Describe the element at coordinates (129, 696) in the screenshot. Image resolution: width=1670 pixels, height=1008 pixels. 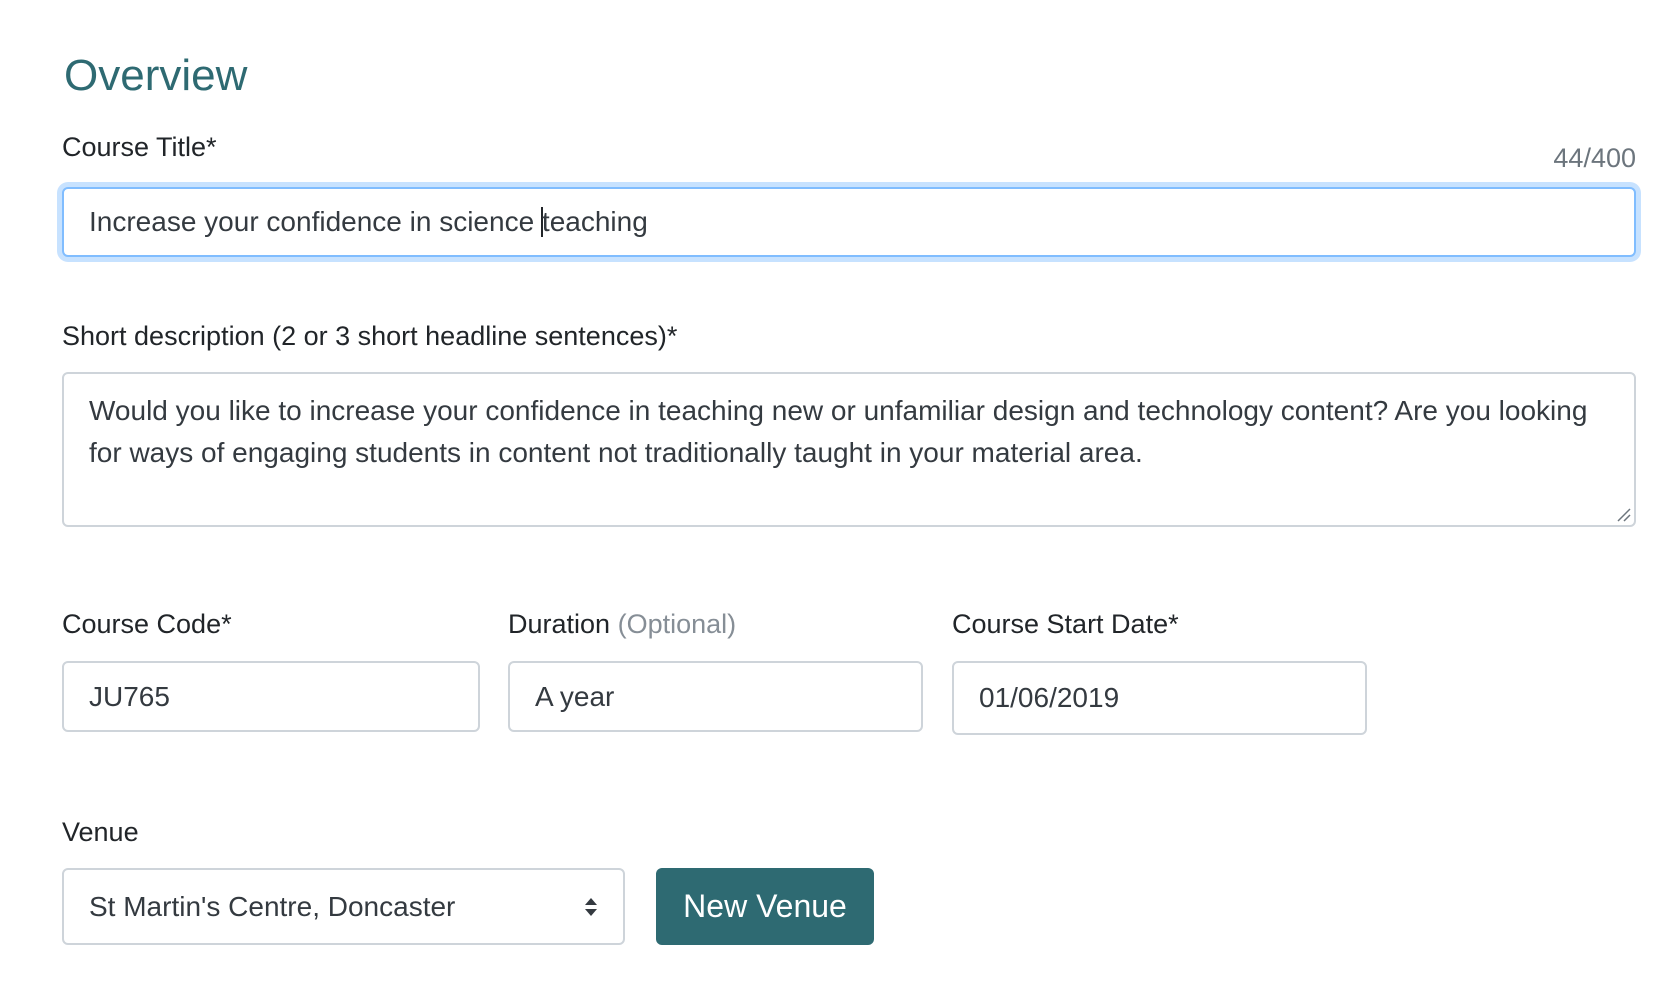
I see `course-code-value: JU765` at that location.